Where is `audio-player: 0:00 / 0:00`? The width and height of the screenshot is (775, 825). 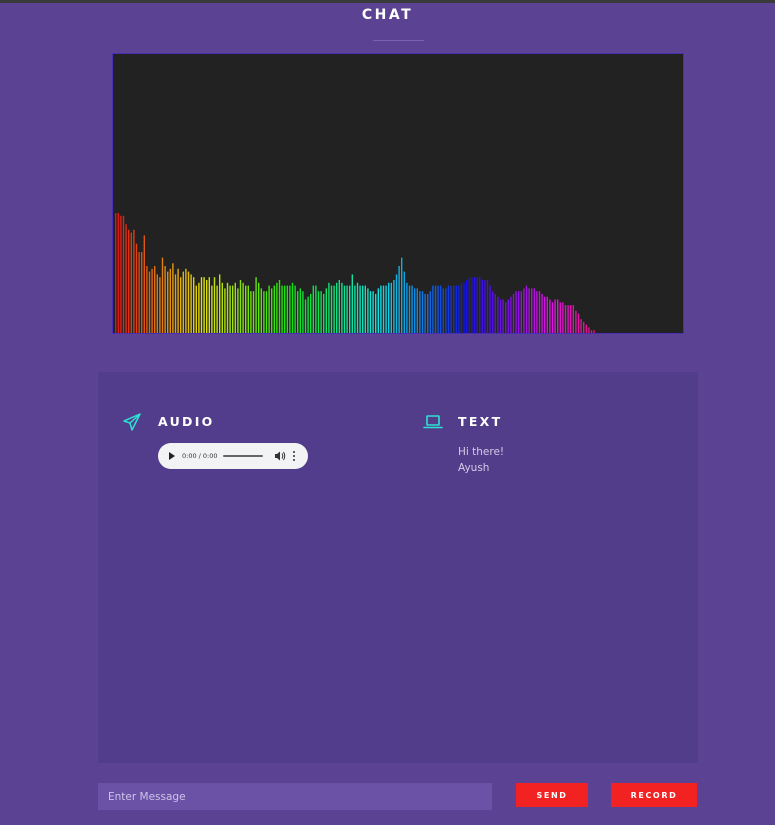
audio-player: 0:00 / 0:00 is located at coordinates (233, 456).